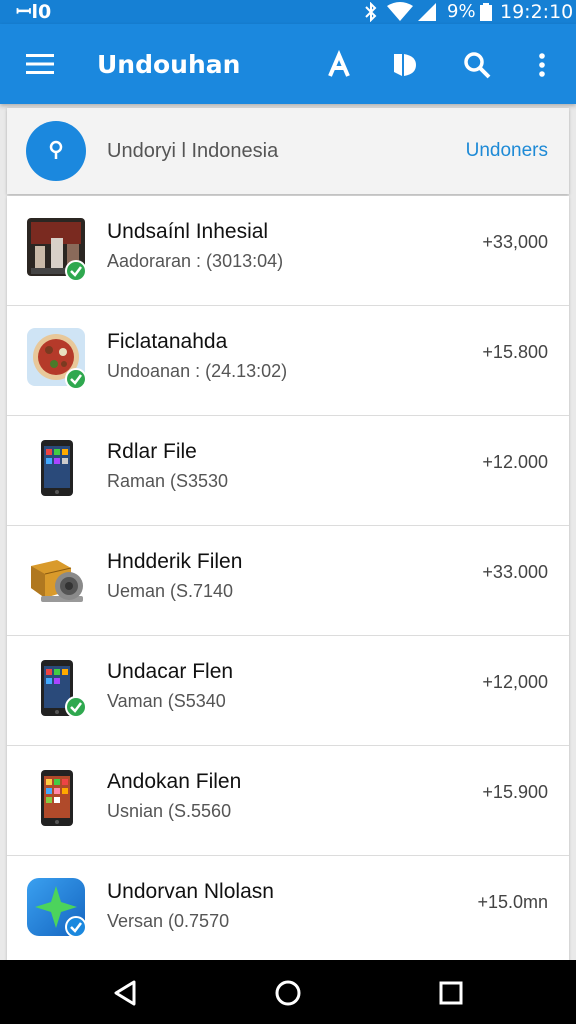 Image resolution: width=576 pixels, height=1024 pixels. I want to click on status-bar: ꟷl0 9% 19:2:10, so click(288, 12).